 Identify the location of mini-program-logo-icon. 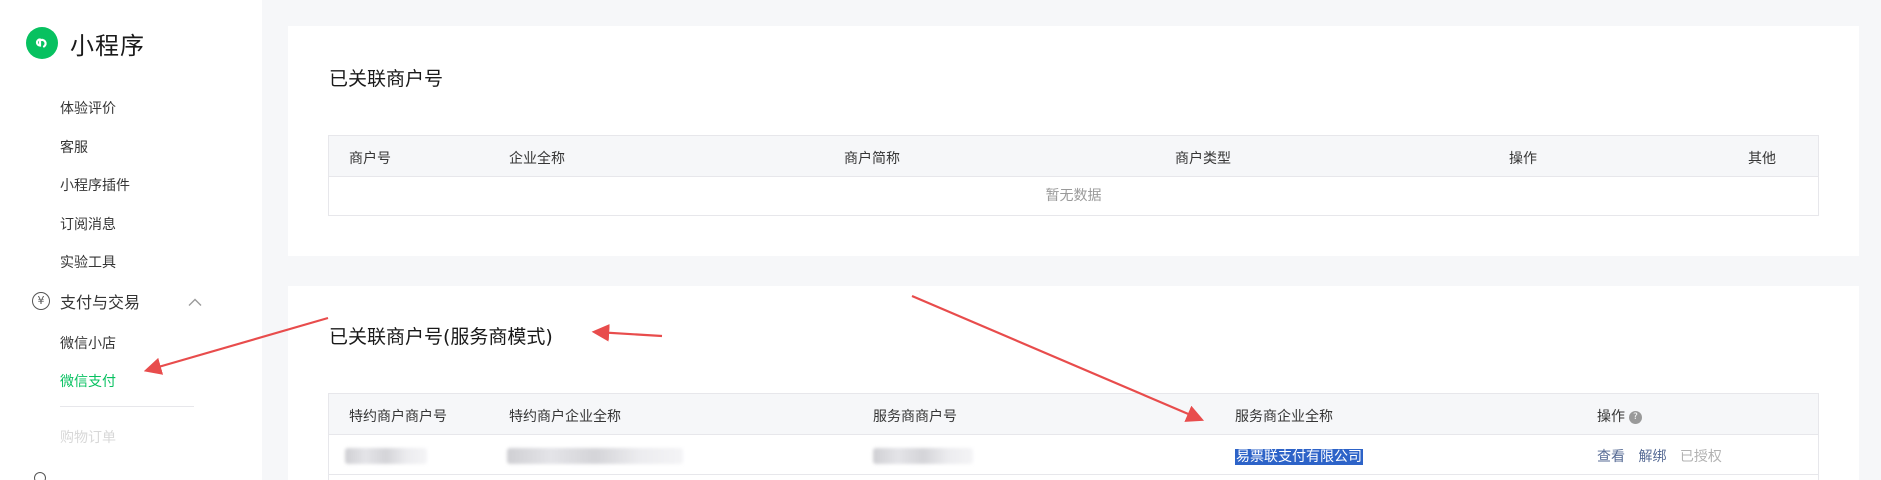
(42, 43).